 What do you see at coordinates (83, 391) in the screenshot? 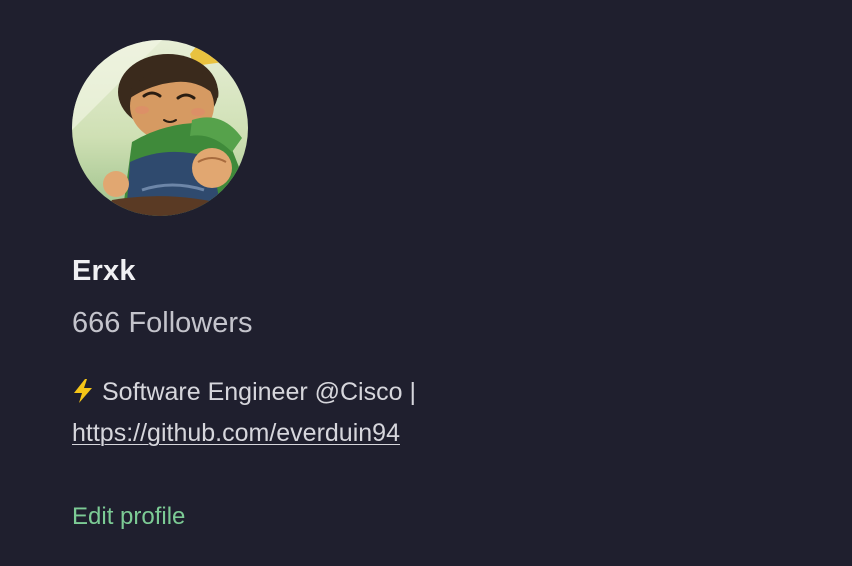
I see `lightning-bolt-icon` at bounding box center [83, 391].